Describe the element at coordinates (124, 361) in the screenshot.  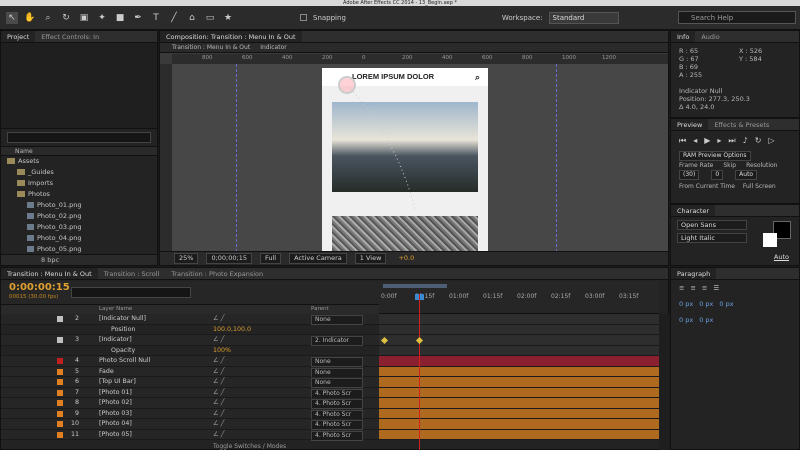
I see `layer-name: Photo Scroll Null` at that location.